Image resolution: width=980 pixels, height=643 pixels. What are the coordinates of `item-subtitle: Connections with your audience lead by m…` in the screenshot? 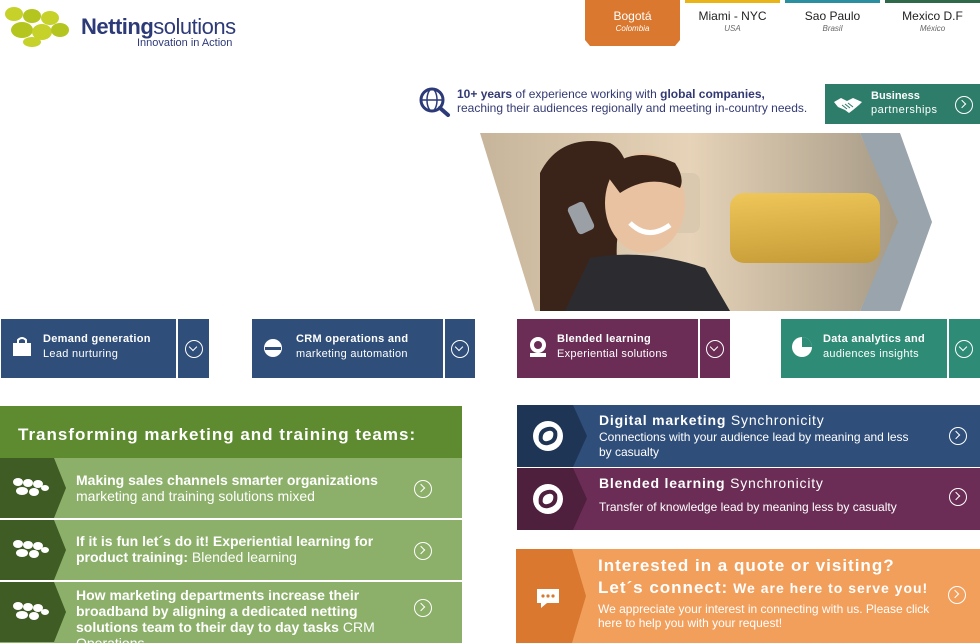 It's located at (754, 444).